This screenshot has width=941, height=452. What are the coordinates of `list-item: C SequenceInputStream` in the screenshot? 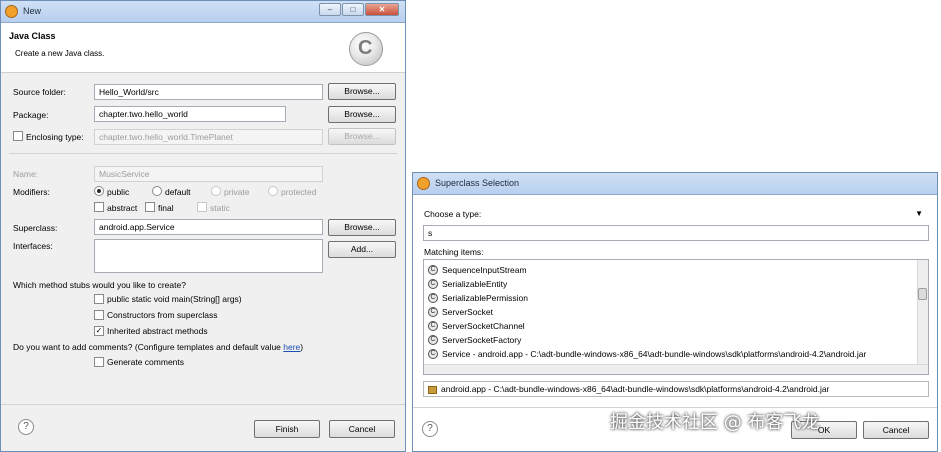 It's located at (477, 271).